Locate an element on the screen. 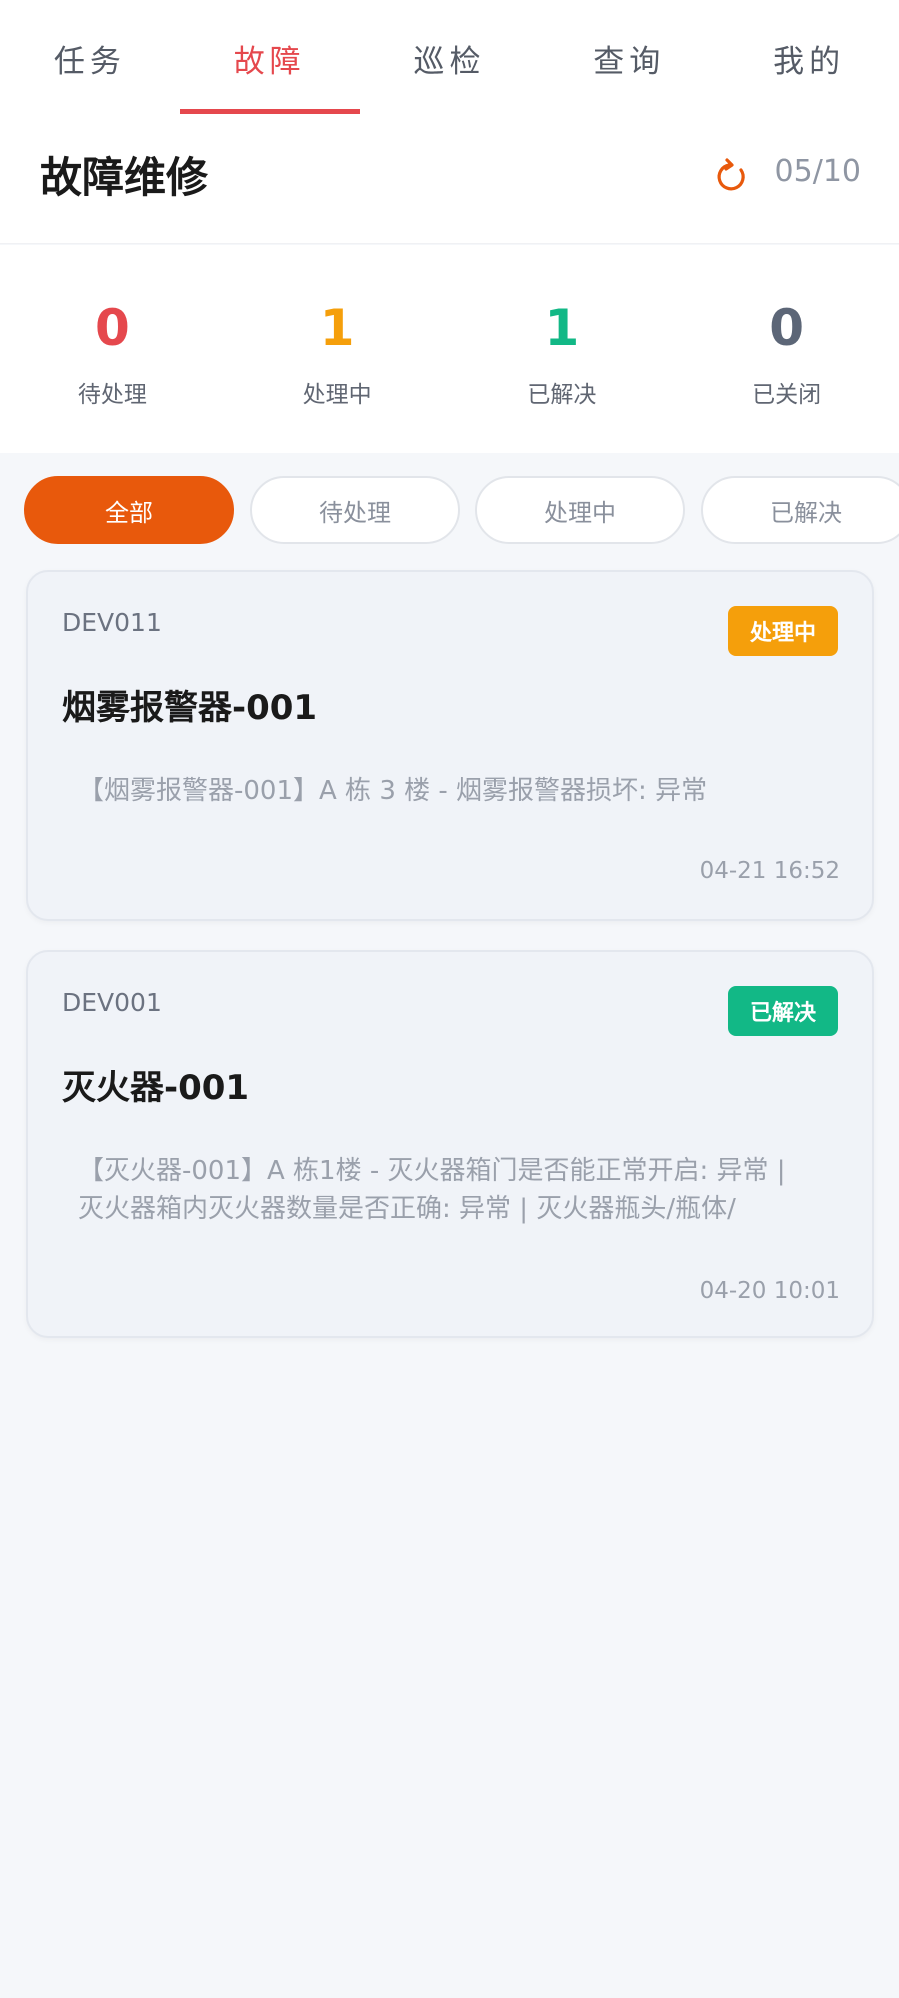  top-tab-bar: 任务 故障 巡检 查询 我的 is located at coordinates (449, 58).